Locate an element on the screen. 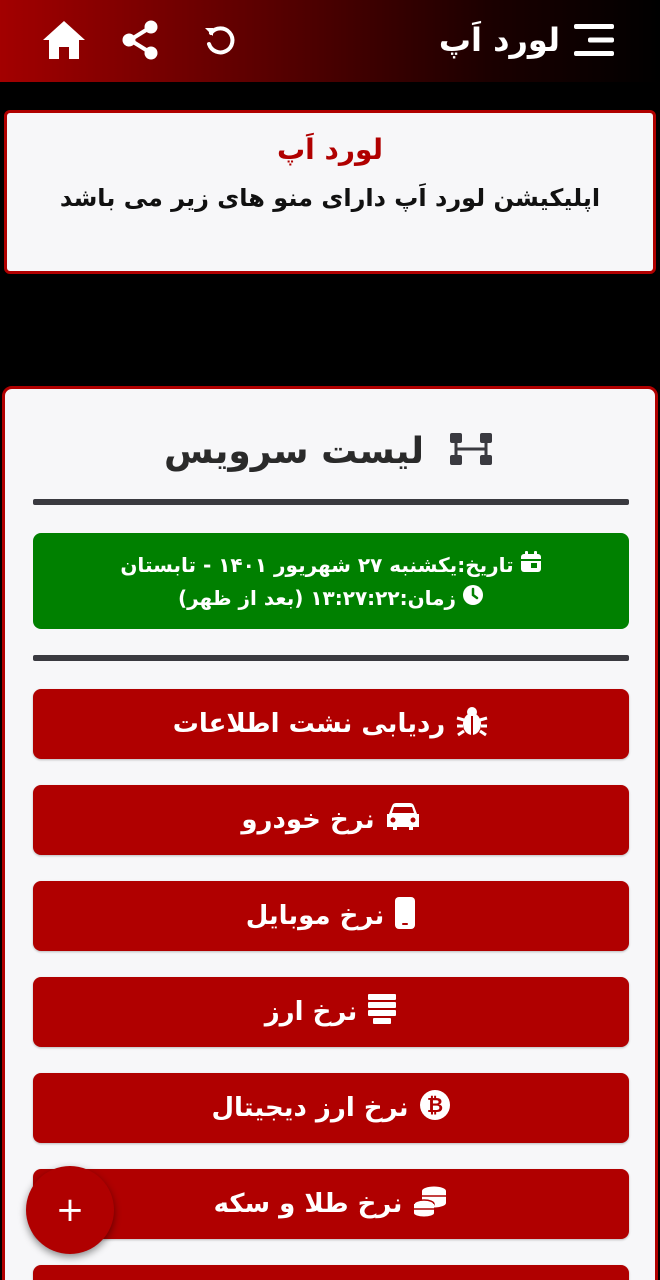  service-button-data-leak: ردیابی نشت اطلاعات is located at coordinates (331, 724).